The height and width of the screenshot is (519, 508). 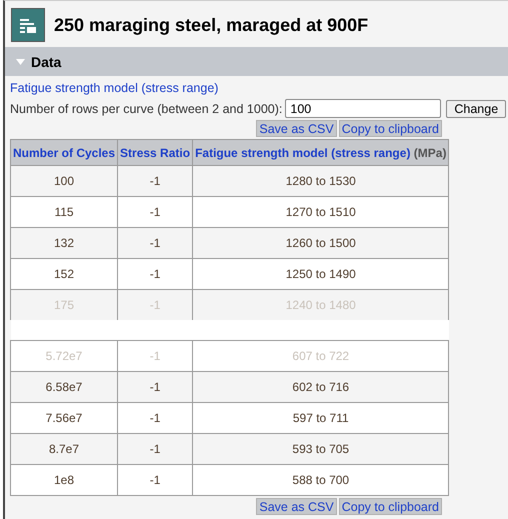 I want to click on triangle-icon, so click(x=20, y=61).